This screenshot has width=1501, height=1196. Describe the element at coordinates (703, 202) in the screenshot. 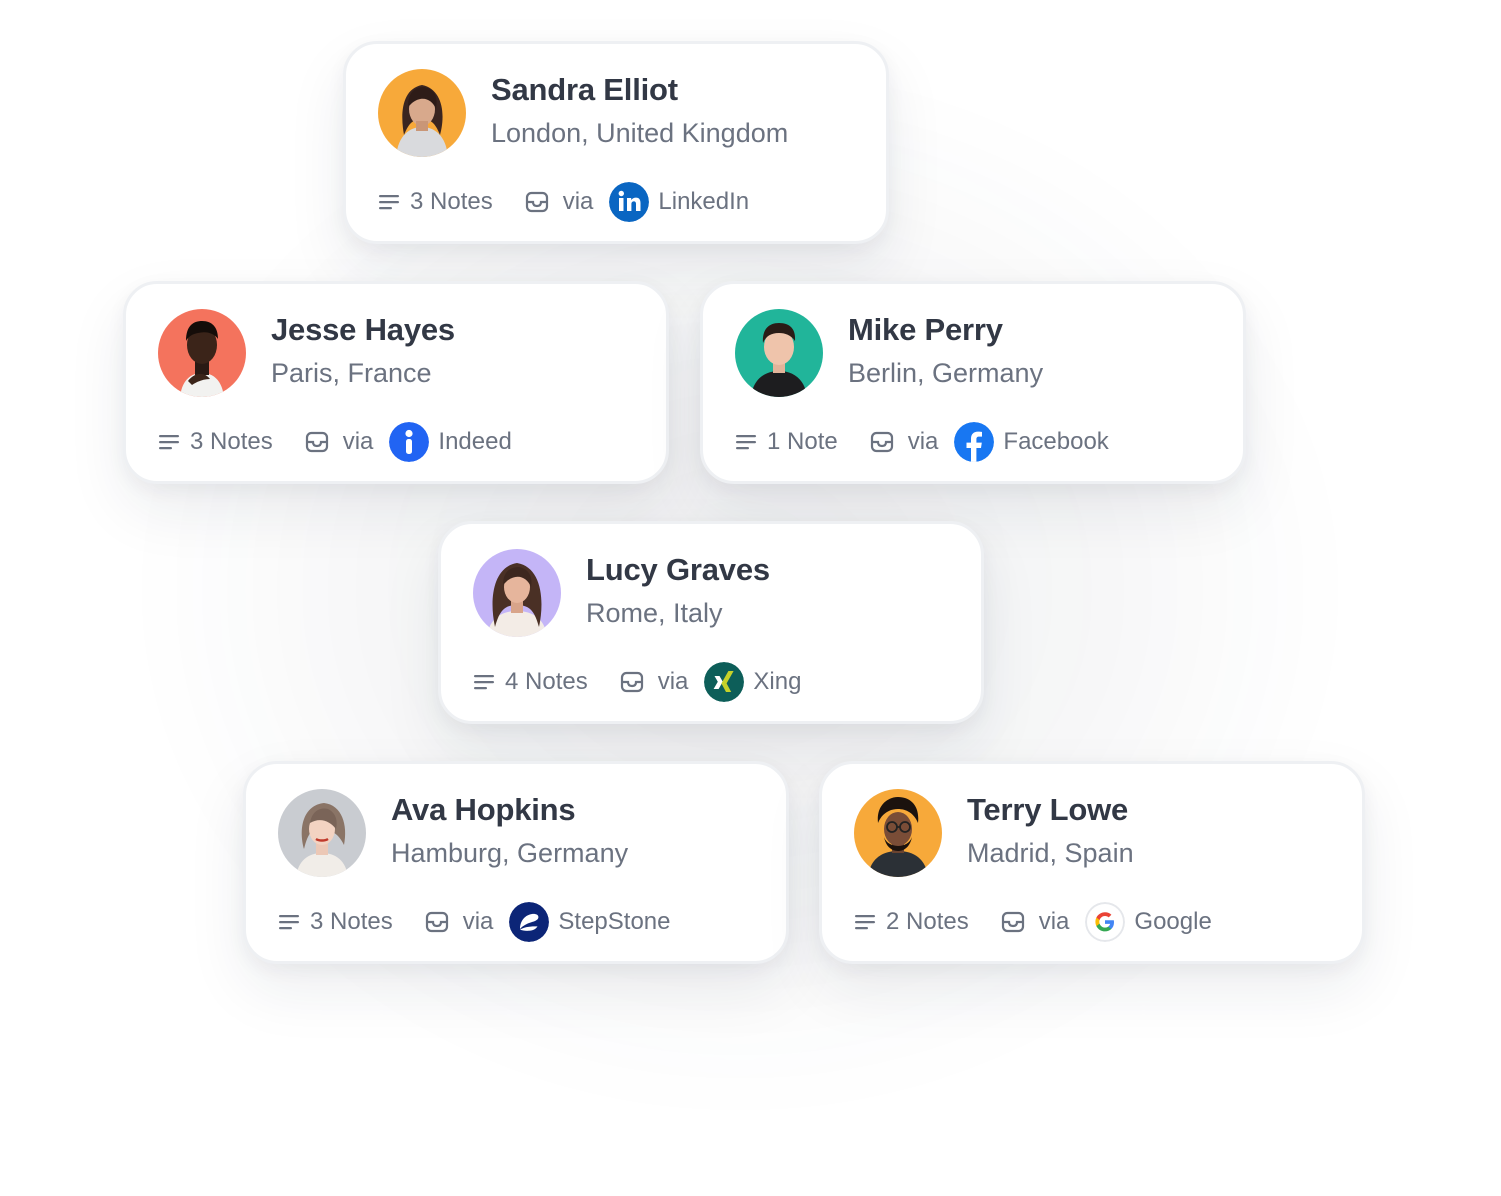

I see `source-name: LinkedIn` at that location.